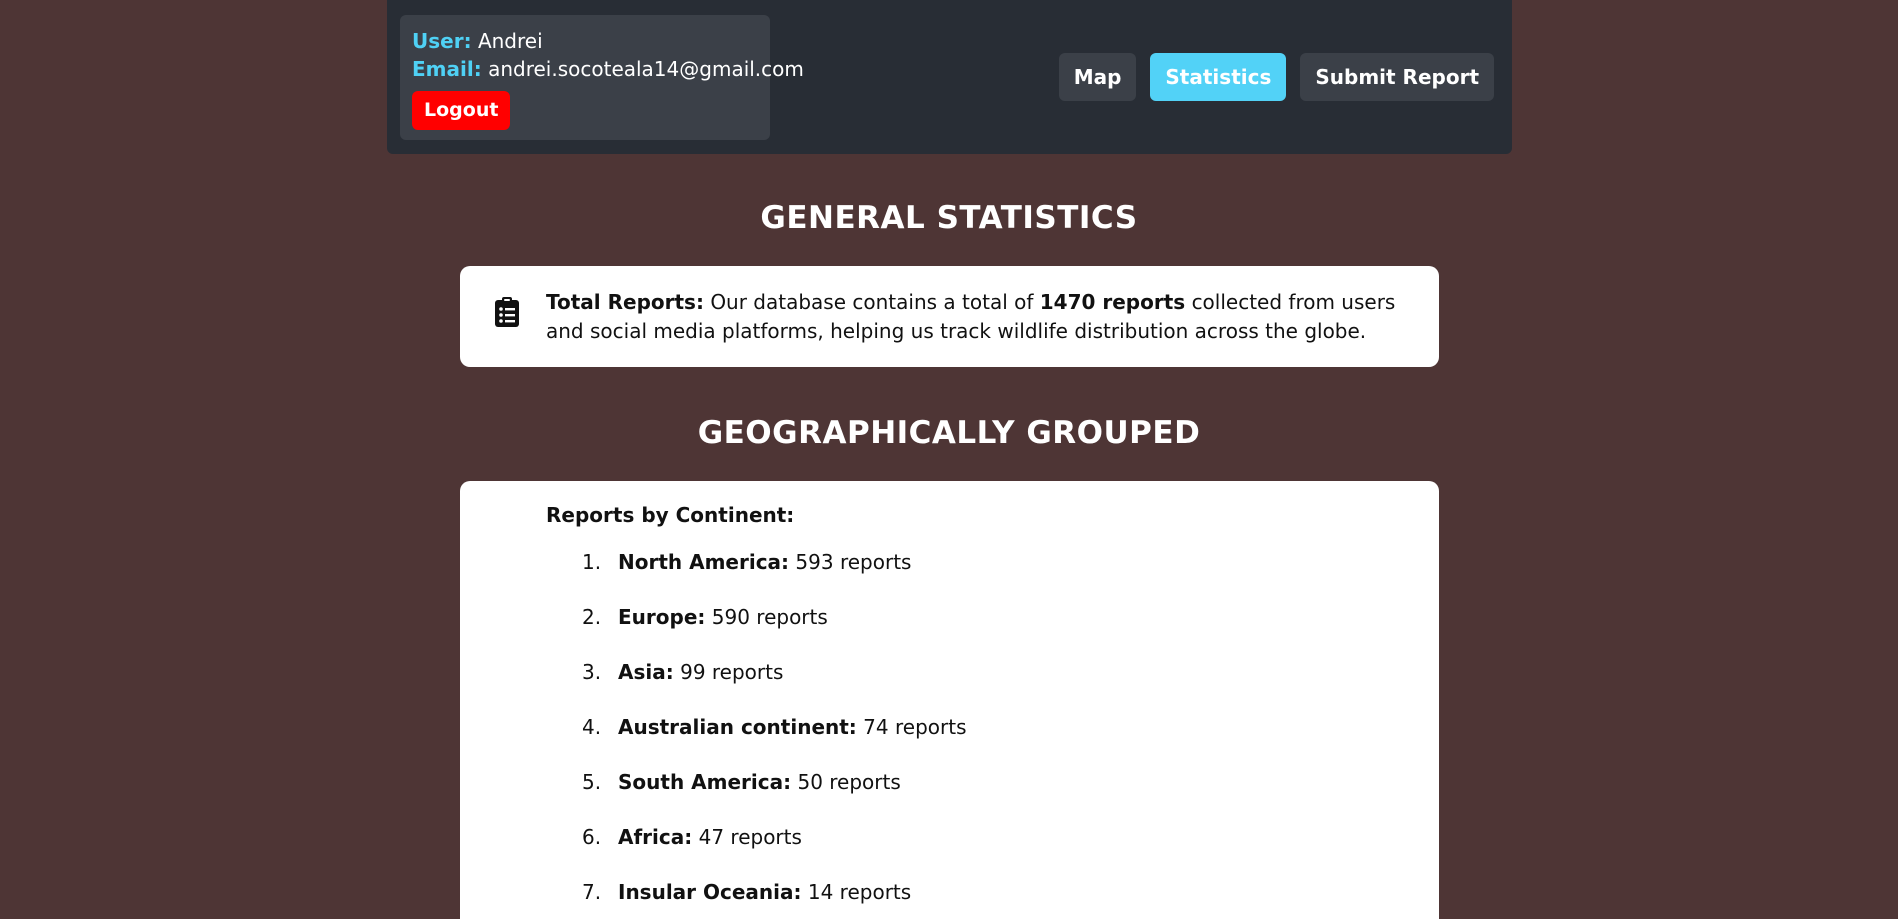  What do you see at coordinates (849, 782) in the screenshot?
I see `continent-count: 50 reports` at bounding box center [849, 782].